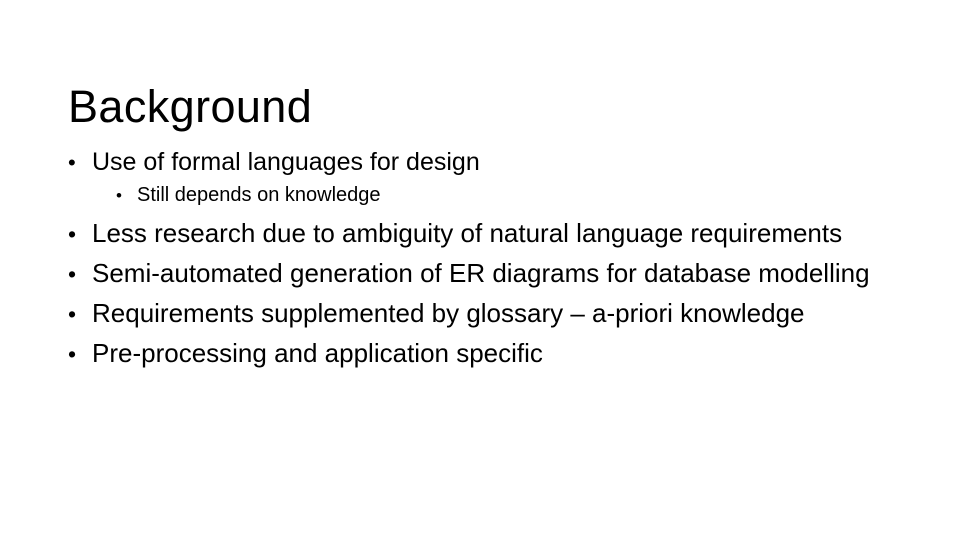 This screenshot has width=960, height=540. What do you see at coordinates (286, 162) in the screenshot?
I see `list-item-label: Use of formal languages for design` at bounding box center [286, 162].